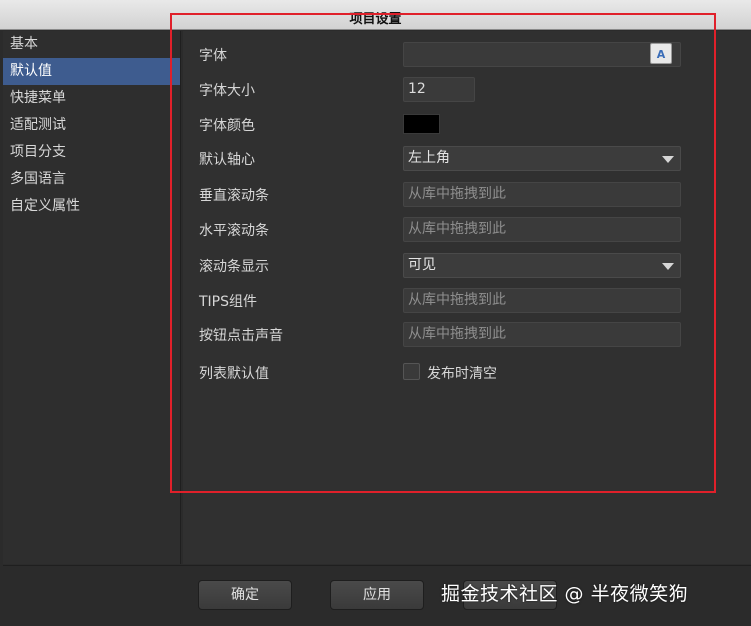 The width and height of the screenshot is (751, 626). Describe the element at coordinates (661, 53) in the screenshot. I see `font-picker-icon: A` at that location.